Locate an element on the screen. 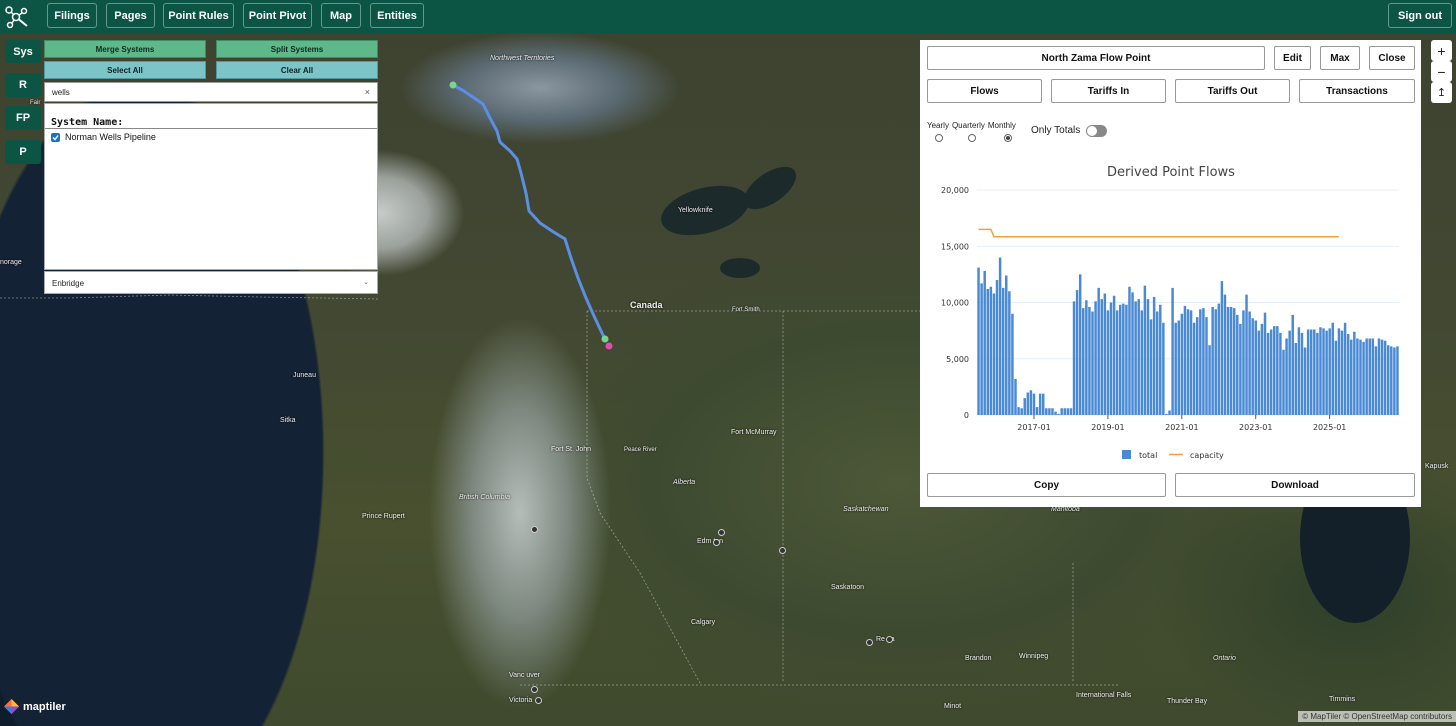  selected-point is located at coordinates (609, 346).